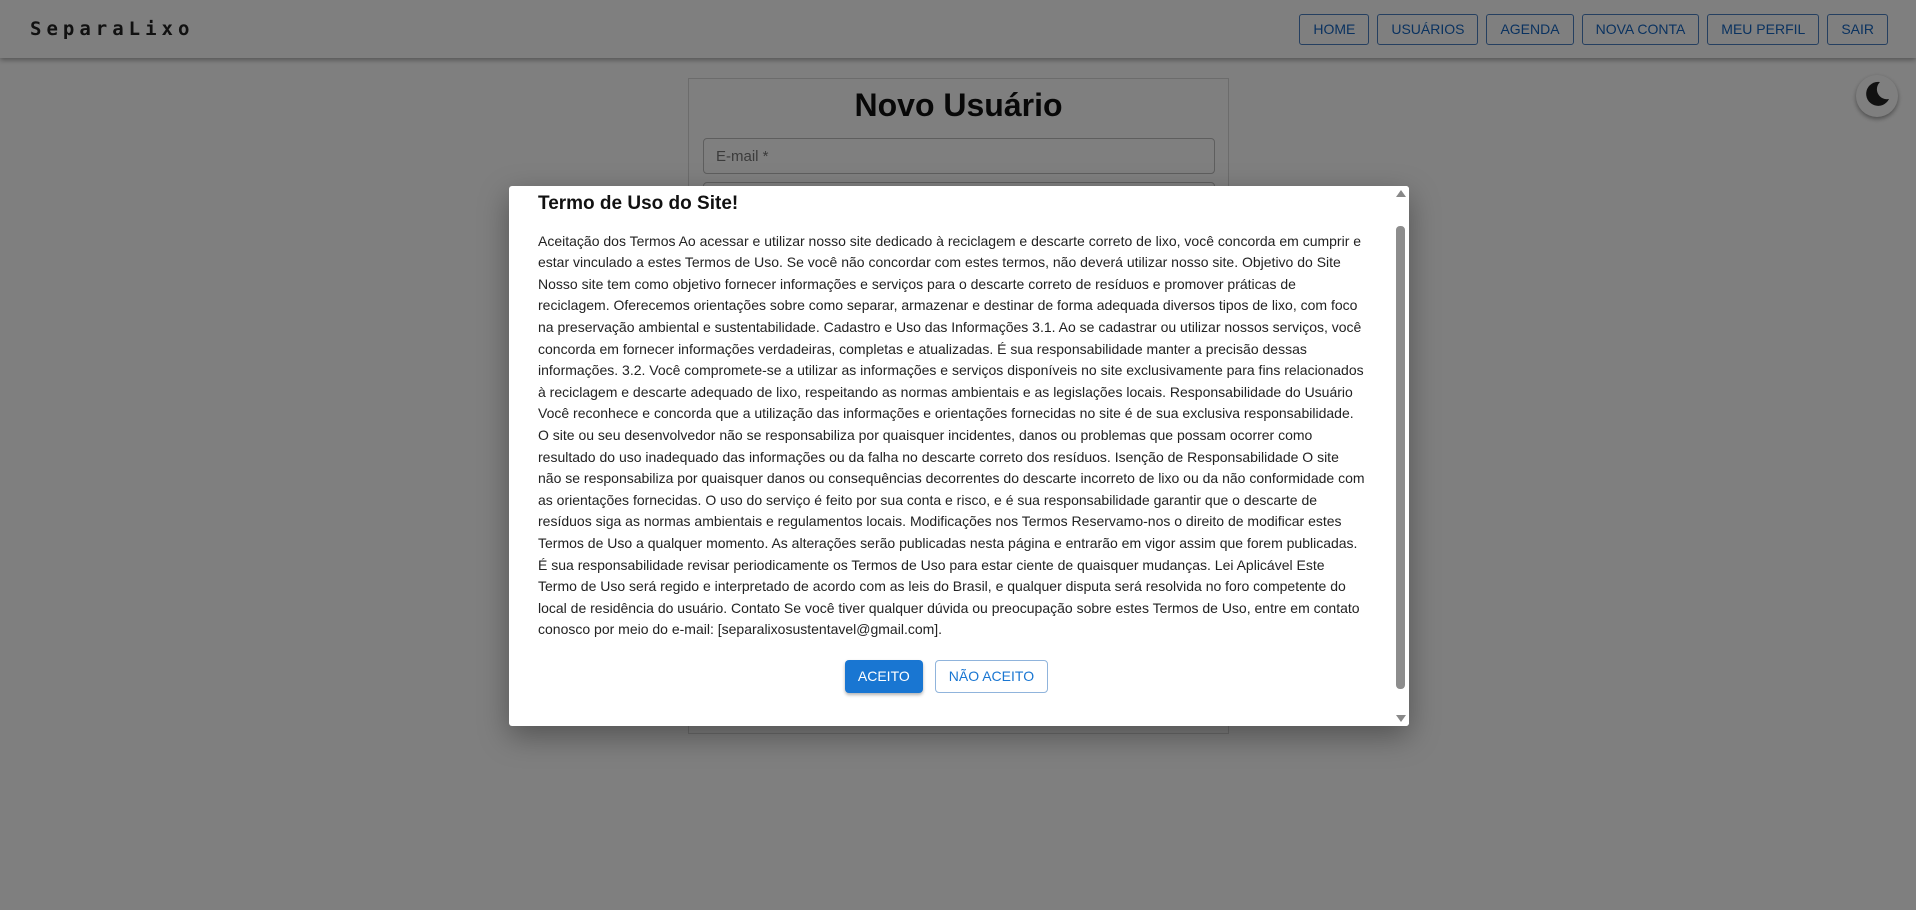  What do you see at coordinates (638, 203) in the screenshot?
I see `dialog-title: Termo de Uso do Site!` at bounding box center [638, 203].